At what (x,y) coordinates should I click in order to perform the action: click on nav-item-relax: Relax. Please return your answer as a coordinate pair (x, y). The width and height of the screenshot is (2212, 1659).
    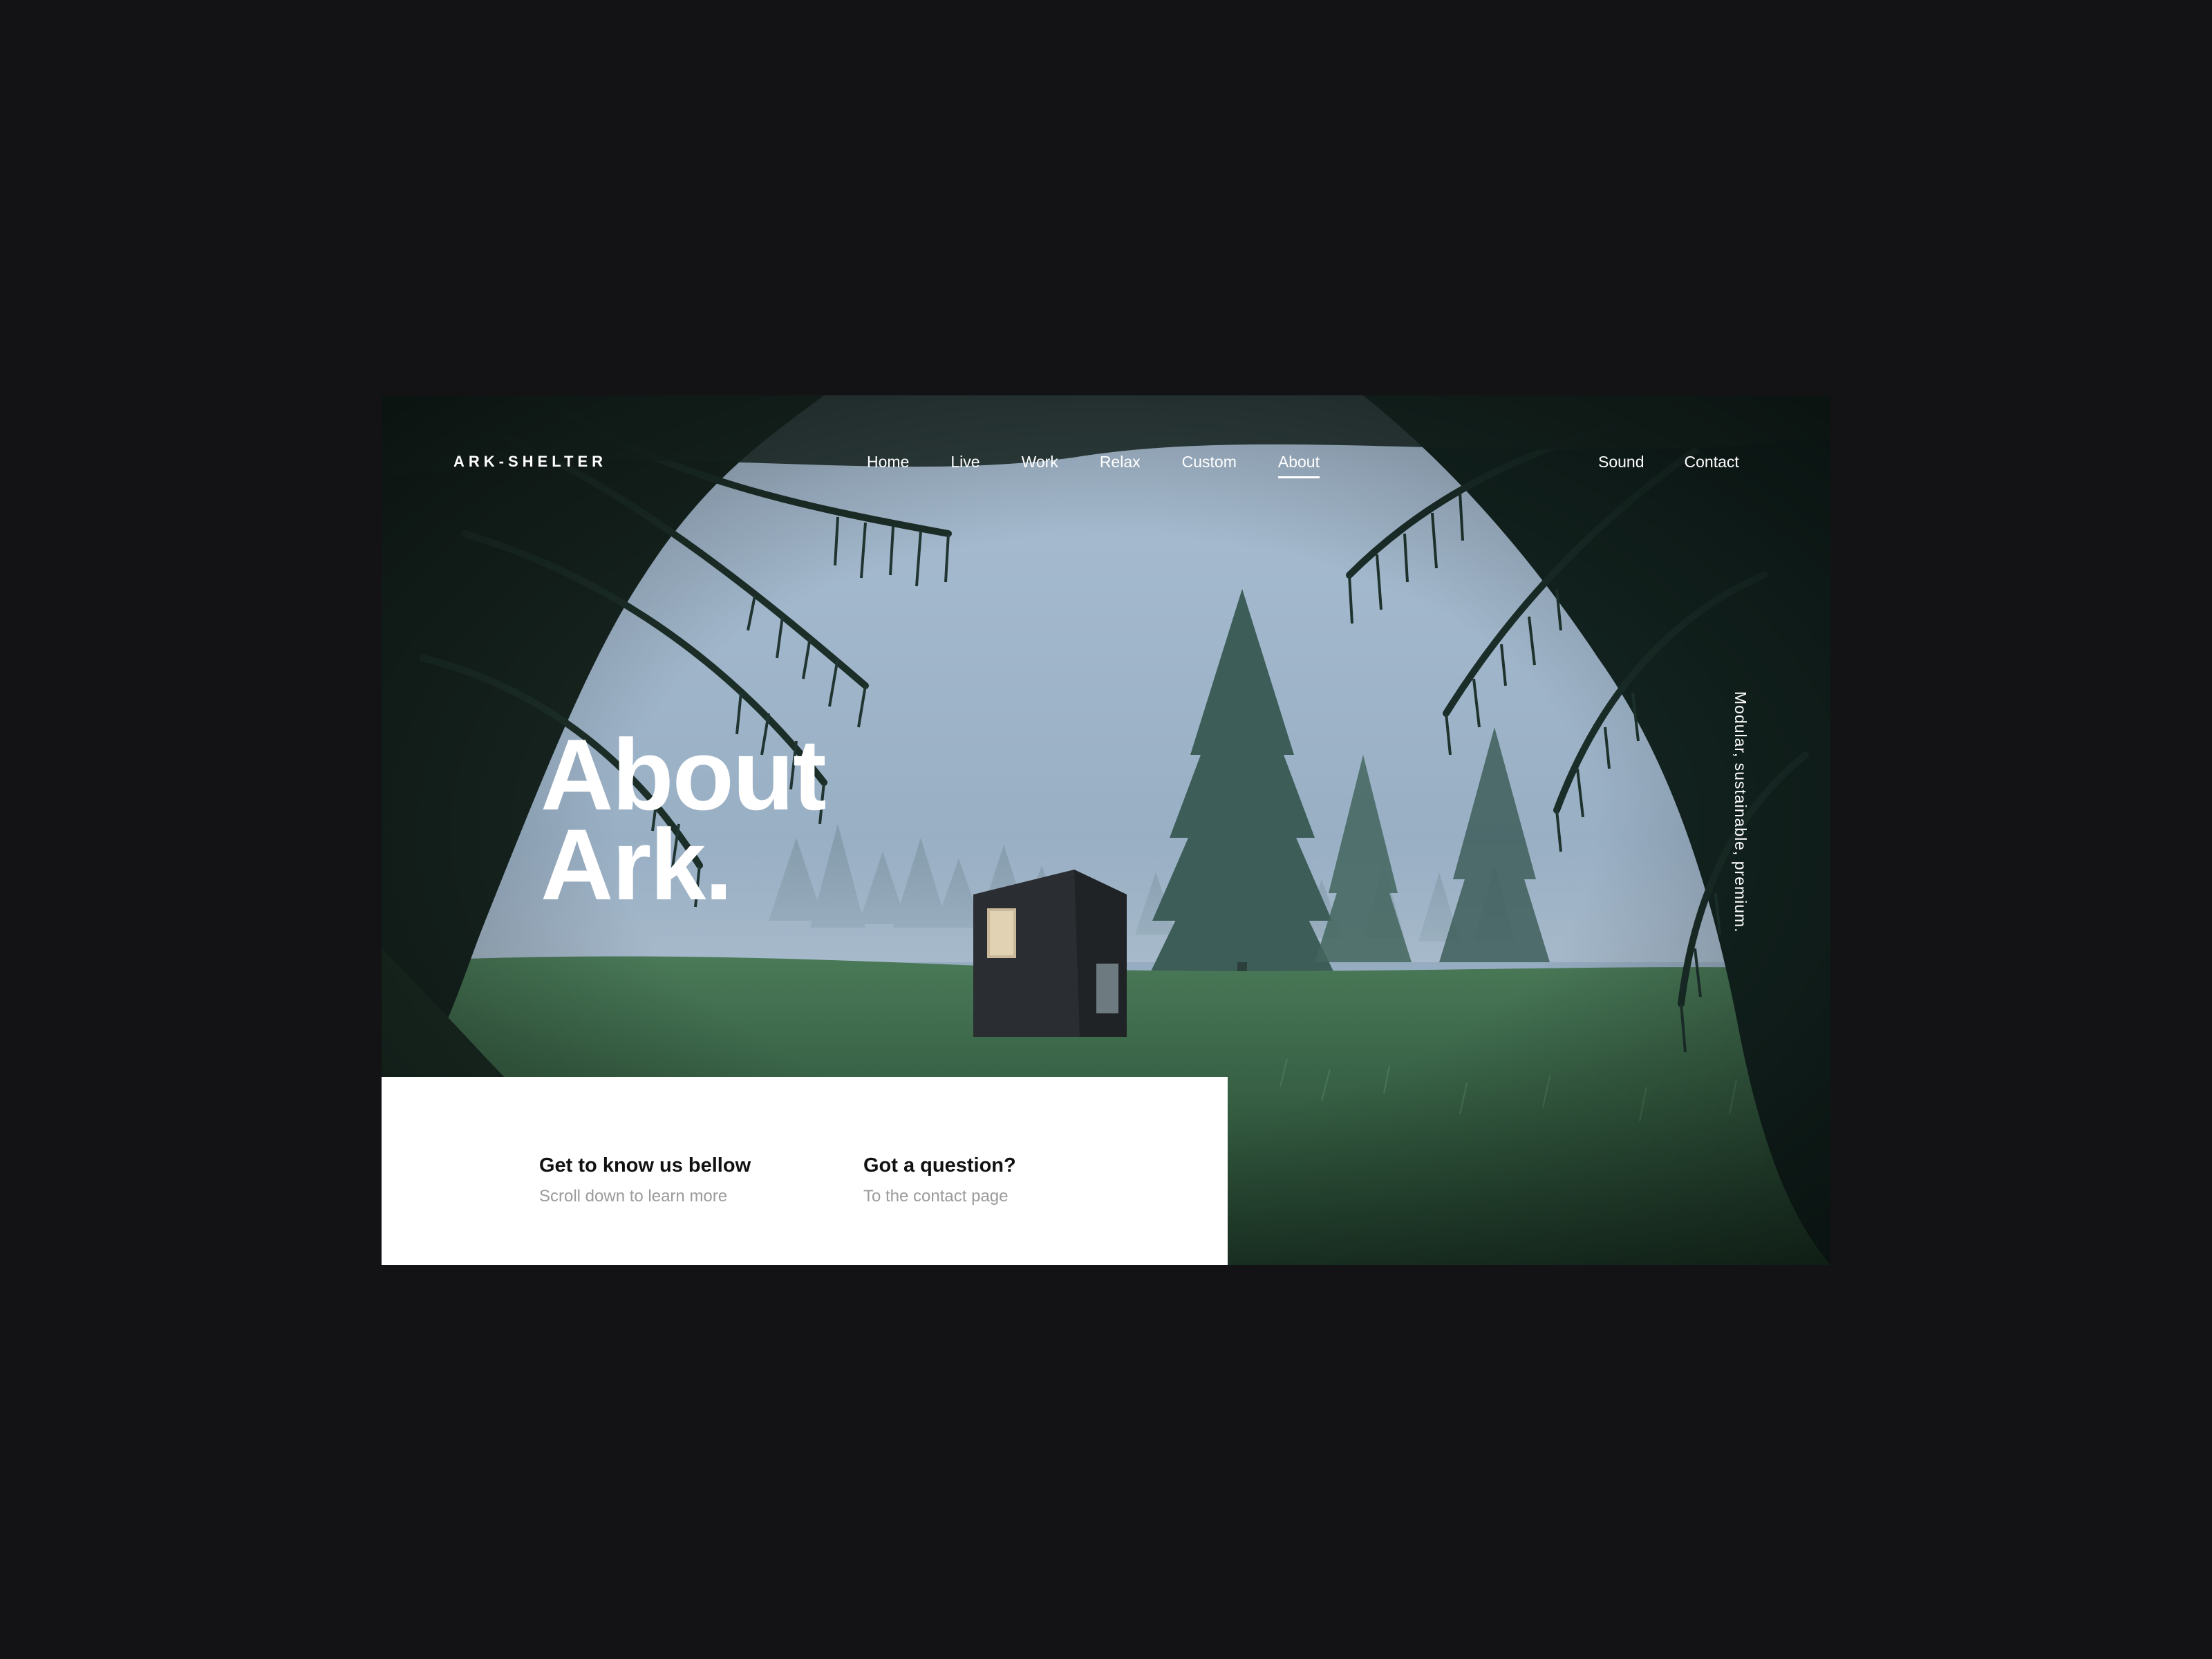
    Looking at the image, I should click on (1120, 462).